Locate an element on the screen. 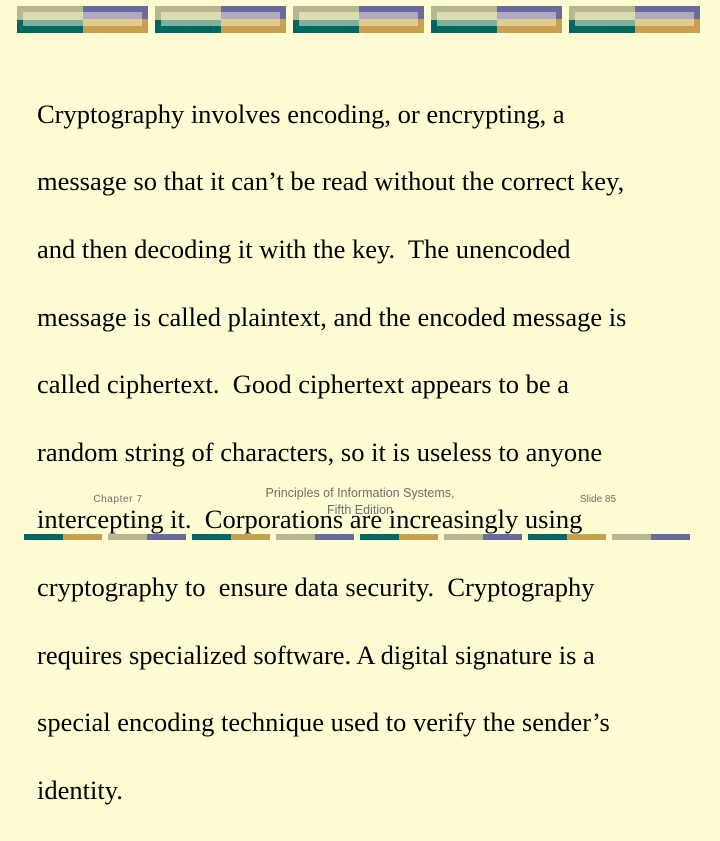  footer-book-title-line1: Principles of Information Systems, is located at coordinates (360, 493).